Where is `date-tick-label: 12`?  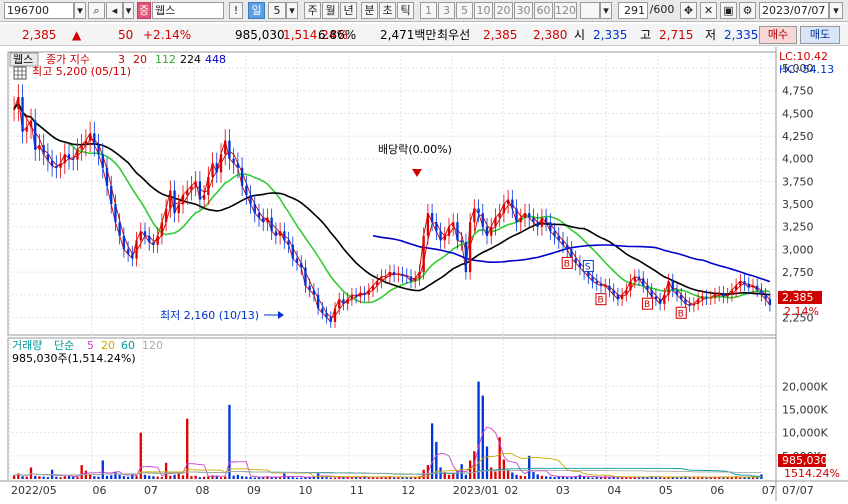
date-tick-label: 12 is located at coordinates (408, 490).